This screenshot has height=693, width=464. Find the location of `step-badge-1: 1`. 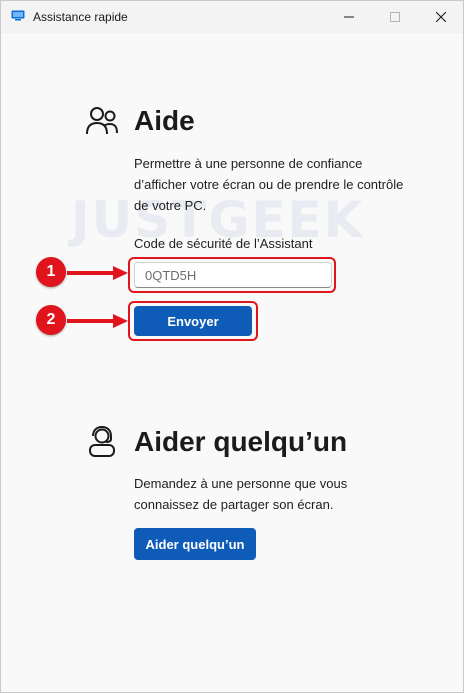

step-badge-1: 1 is located at coordinates (51, 272).